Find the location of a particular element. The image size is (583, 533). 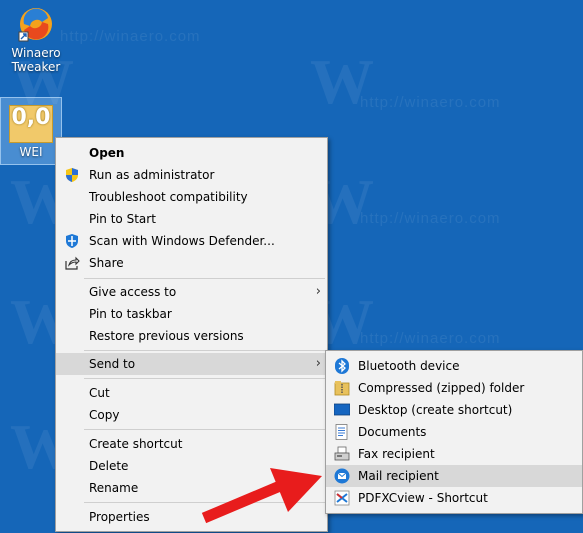

menu-item-troubleshoot-compatibility: Troubleshoot compatibility is located at coordinates (191, 197).